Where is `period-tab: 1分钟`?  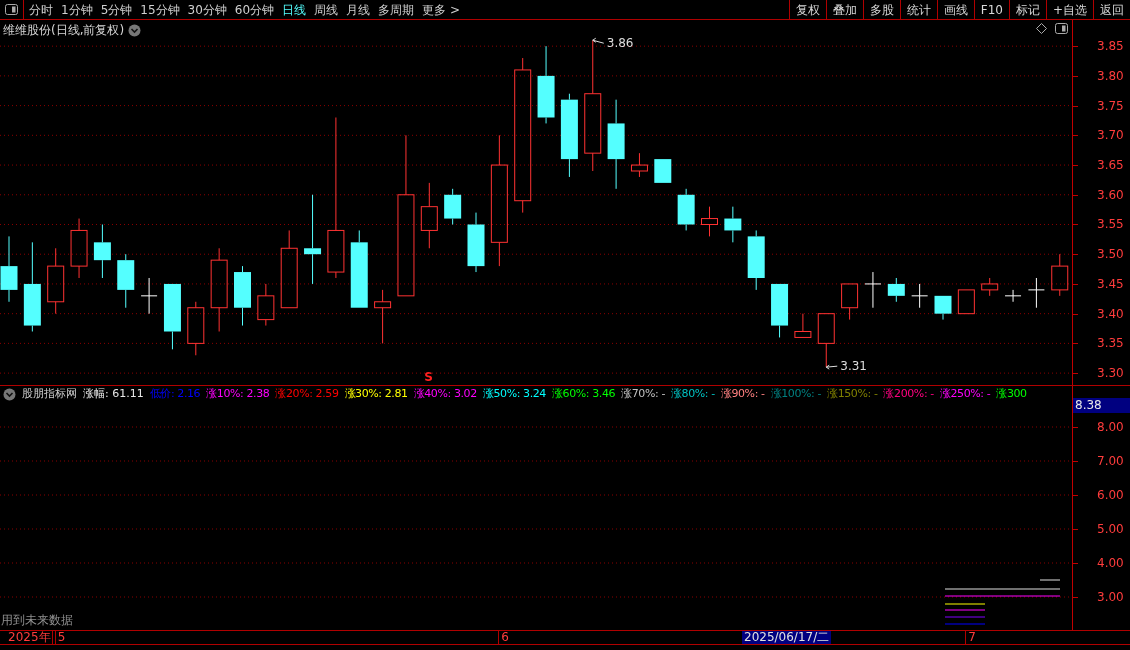 period-tab: 1分钟 is located at coordinates (77, 9).